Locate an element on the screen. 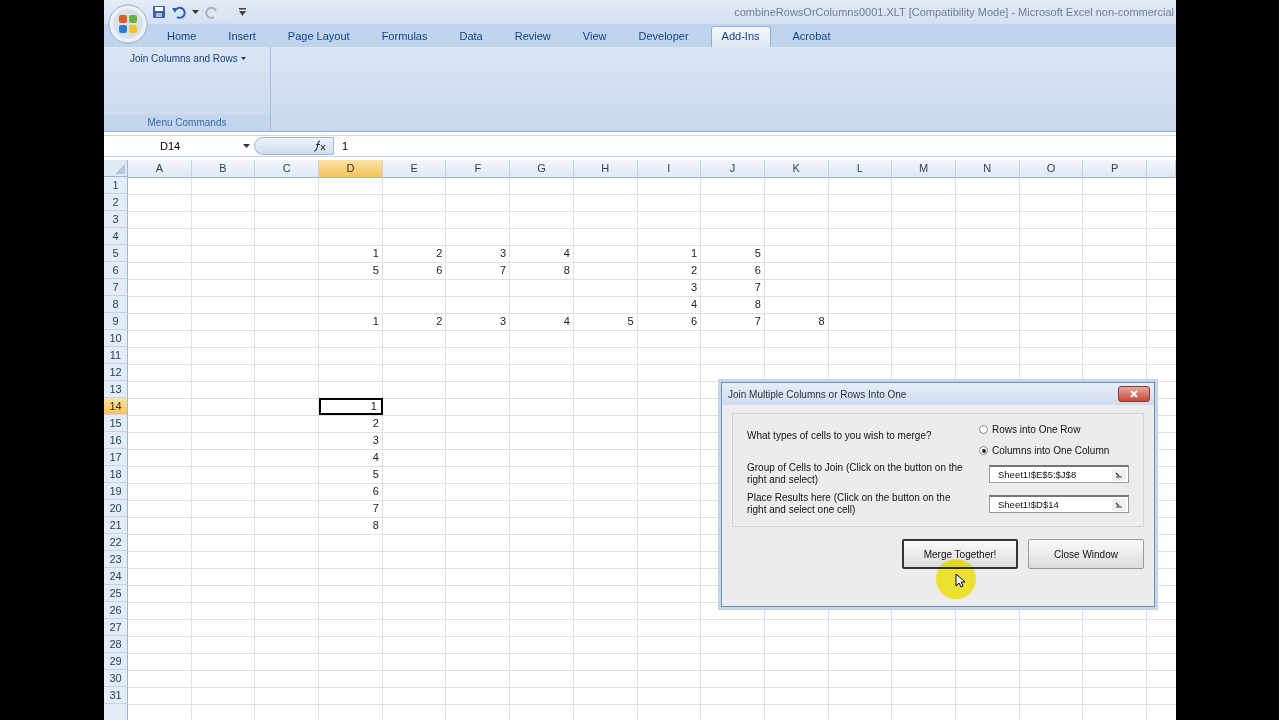 Image resolution: width=1279 pixels, height=720 pixels. table-cell-text: 6 is located at coordinates (694, 321).